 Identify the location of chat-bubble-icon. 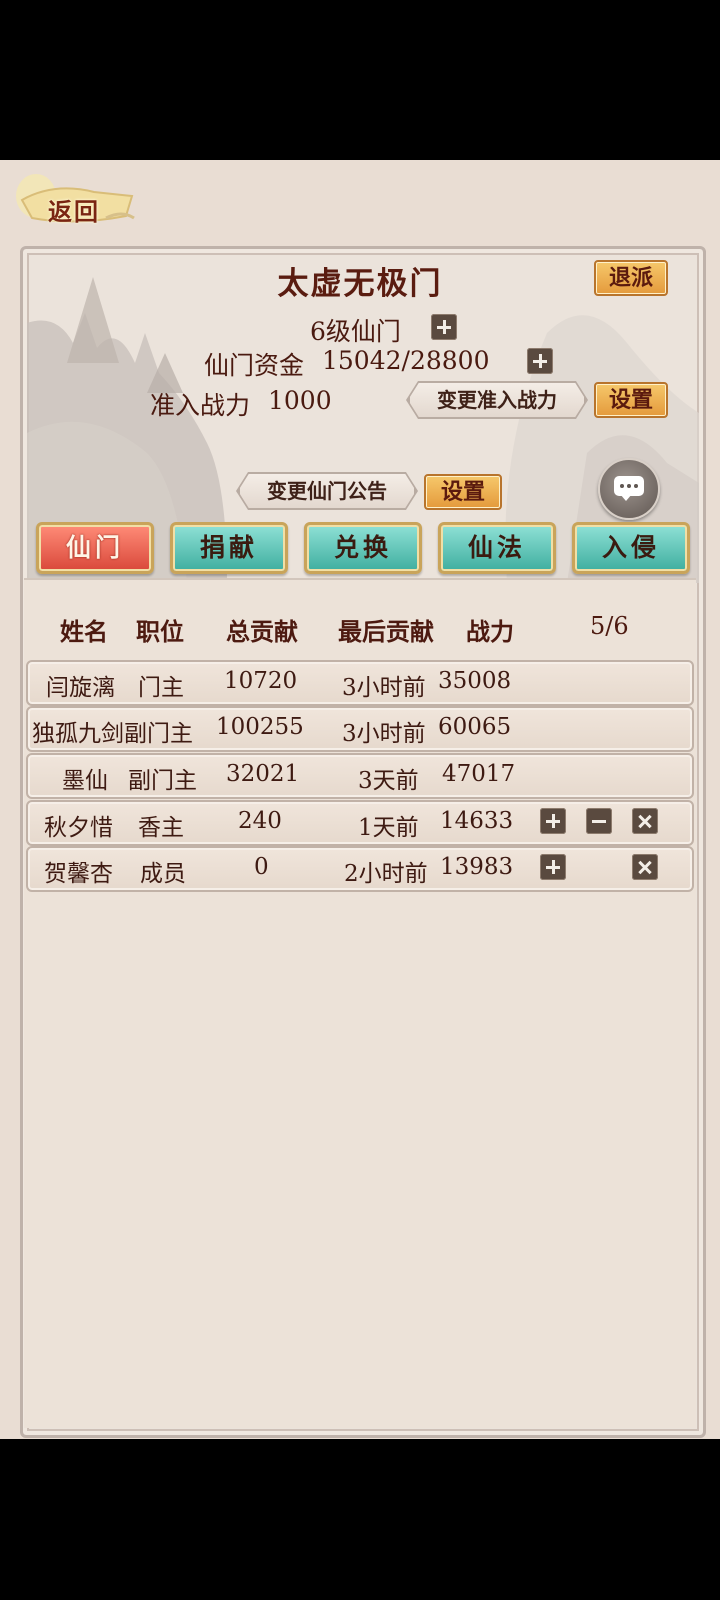
(629, 488).